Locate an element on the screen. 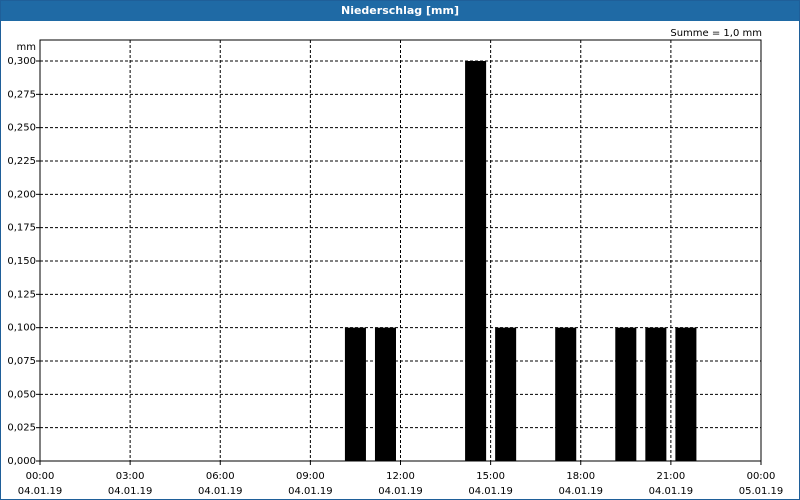  x-tick-time: 03:00 is located at coordinates (130, 476).